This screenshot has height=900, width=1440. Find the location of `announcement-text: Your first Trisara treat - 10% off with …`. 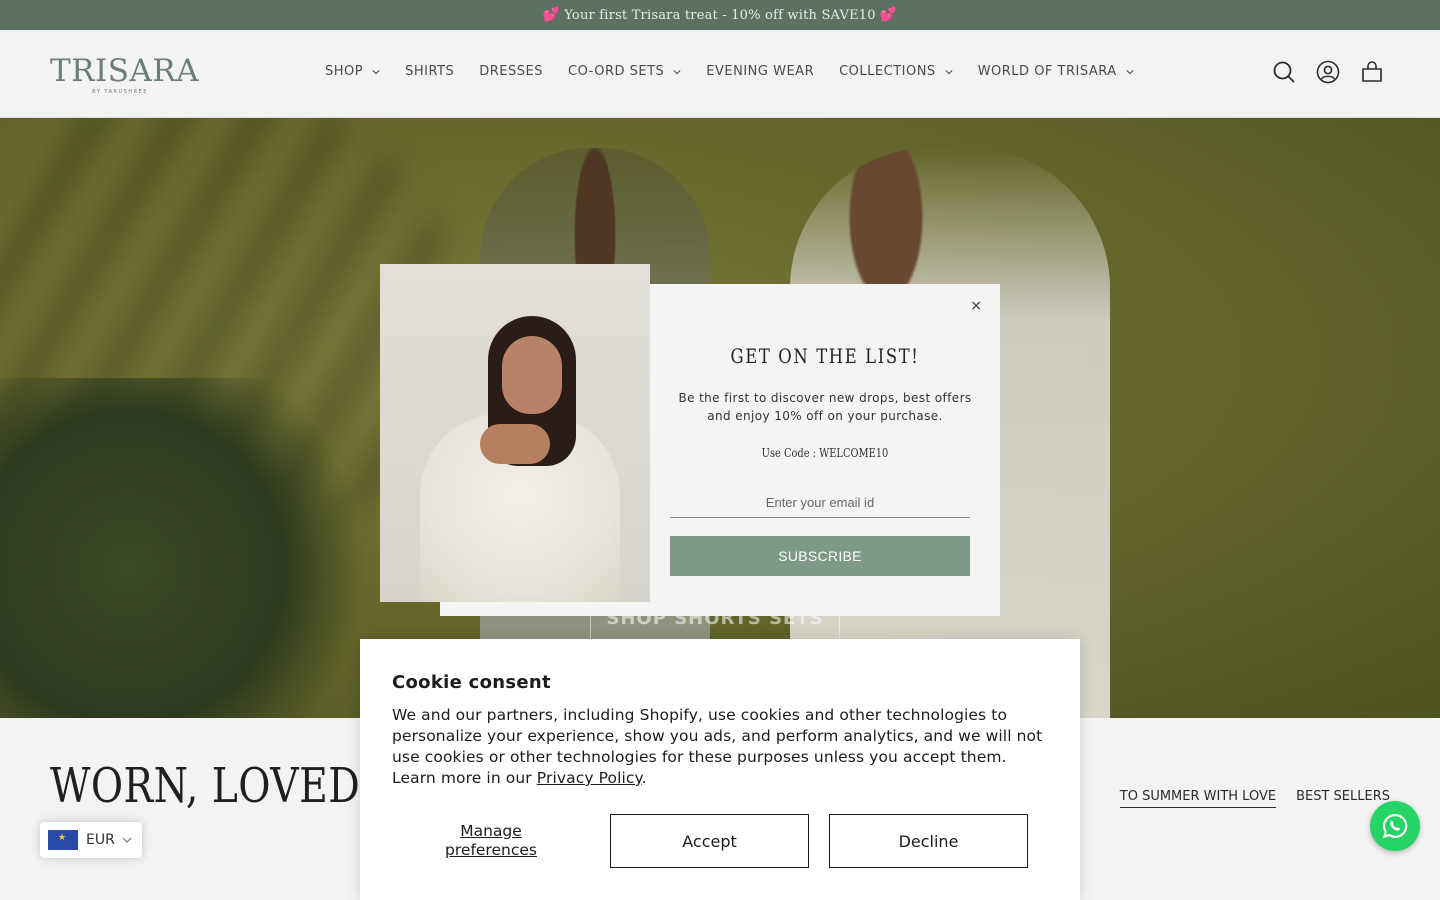

announcement-text: Your first Trisara treat - 10% off with … is located at coordinates (720, 15).